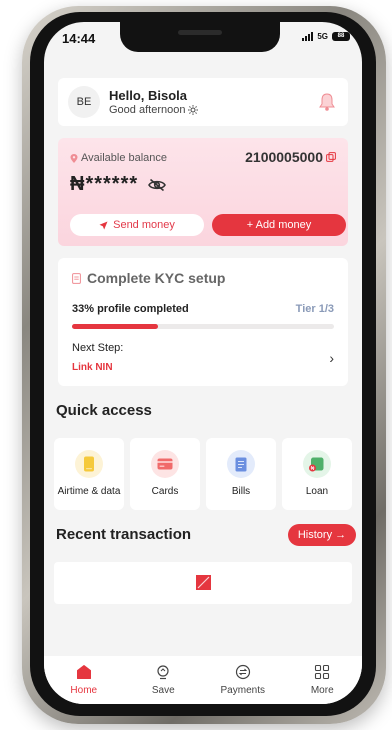  Describe the element at coordinates (163, 672) in the screenshot. I see `save-icon` at that location.